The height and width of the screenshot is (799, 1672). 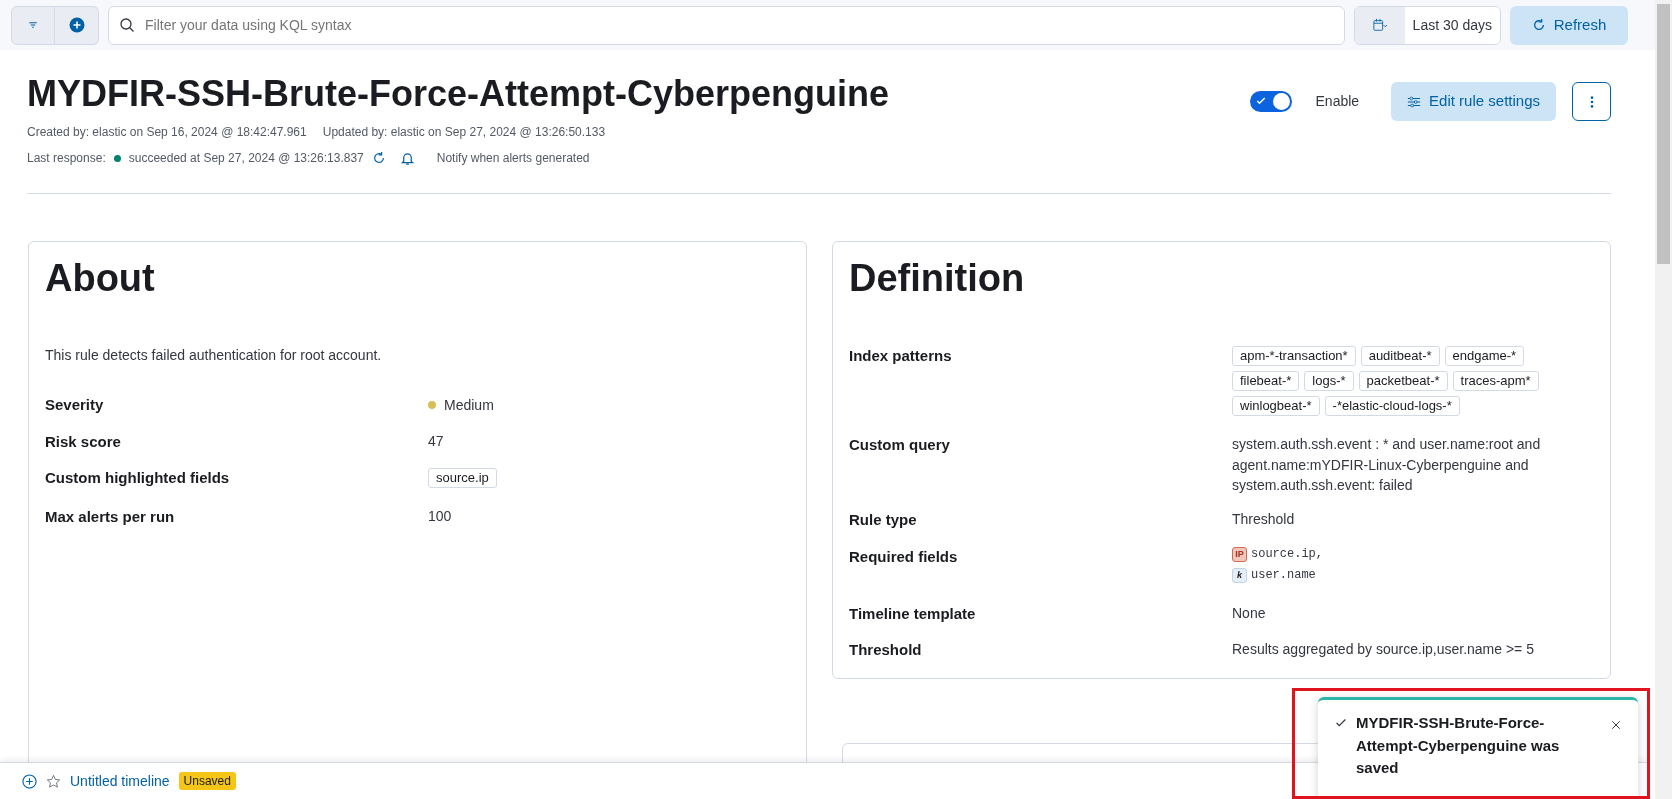 What do you see at coordinates (1616, 724) in the screenshot?
I see `close-icon` at bounding box center [1616, 724].